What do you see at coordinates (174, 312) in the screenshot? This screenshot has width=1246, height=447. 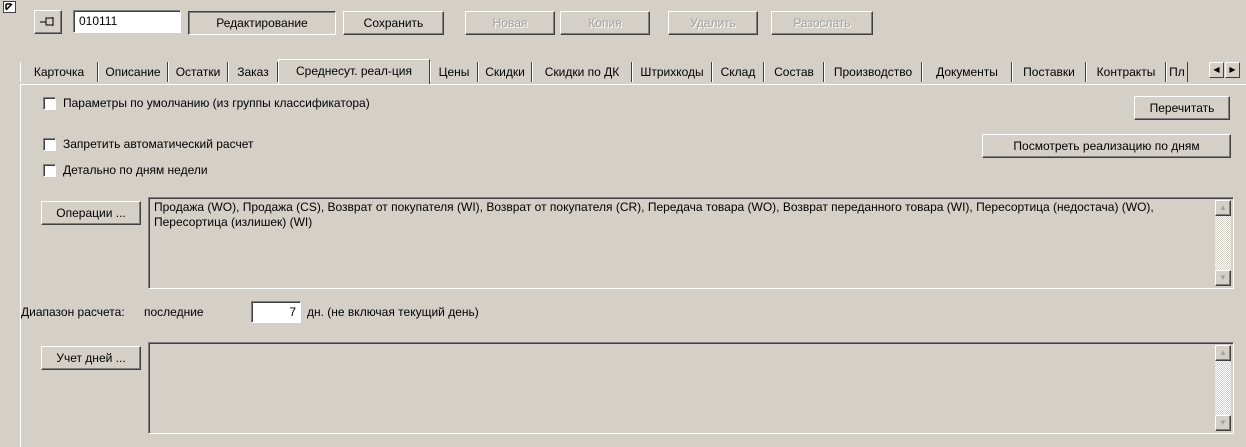 I see `range-last-label: последние` at bounding box center [174, 312].